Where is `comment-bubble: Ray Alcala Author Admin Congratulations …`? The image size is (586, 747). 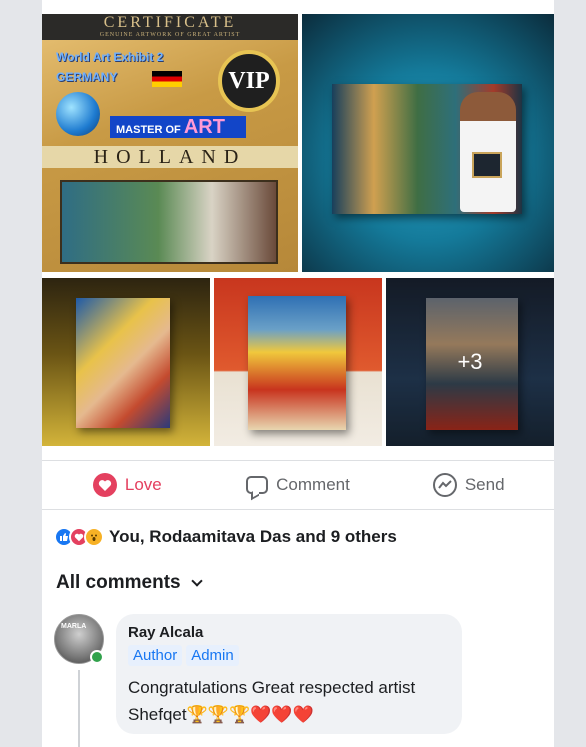 comment-bubble: Ray Alcala Author Admin Congratulations … is located at coordinates (289, 674).